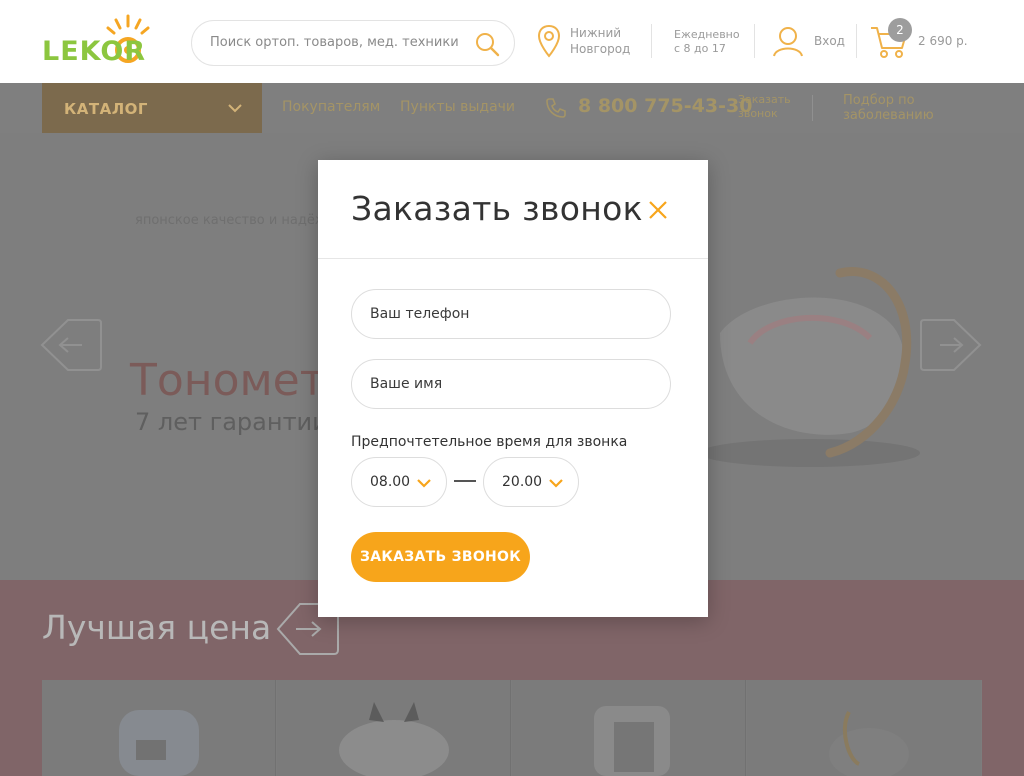  What do you see at coordinates (152, 108) in the screenshot?
I see `catalog-button: КАТАЛОГ` at bounding box center [152, 108].